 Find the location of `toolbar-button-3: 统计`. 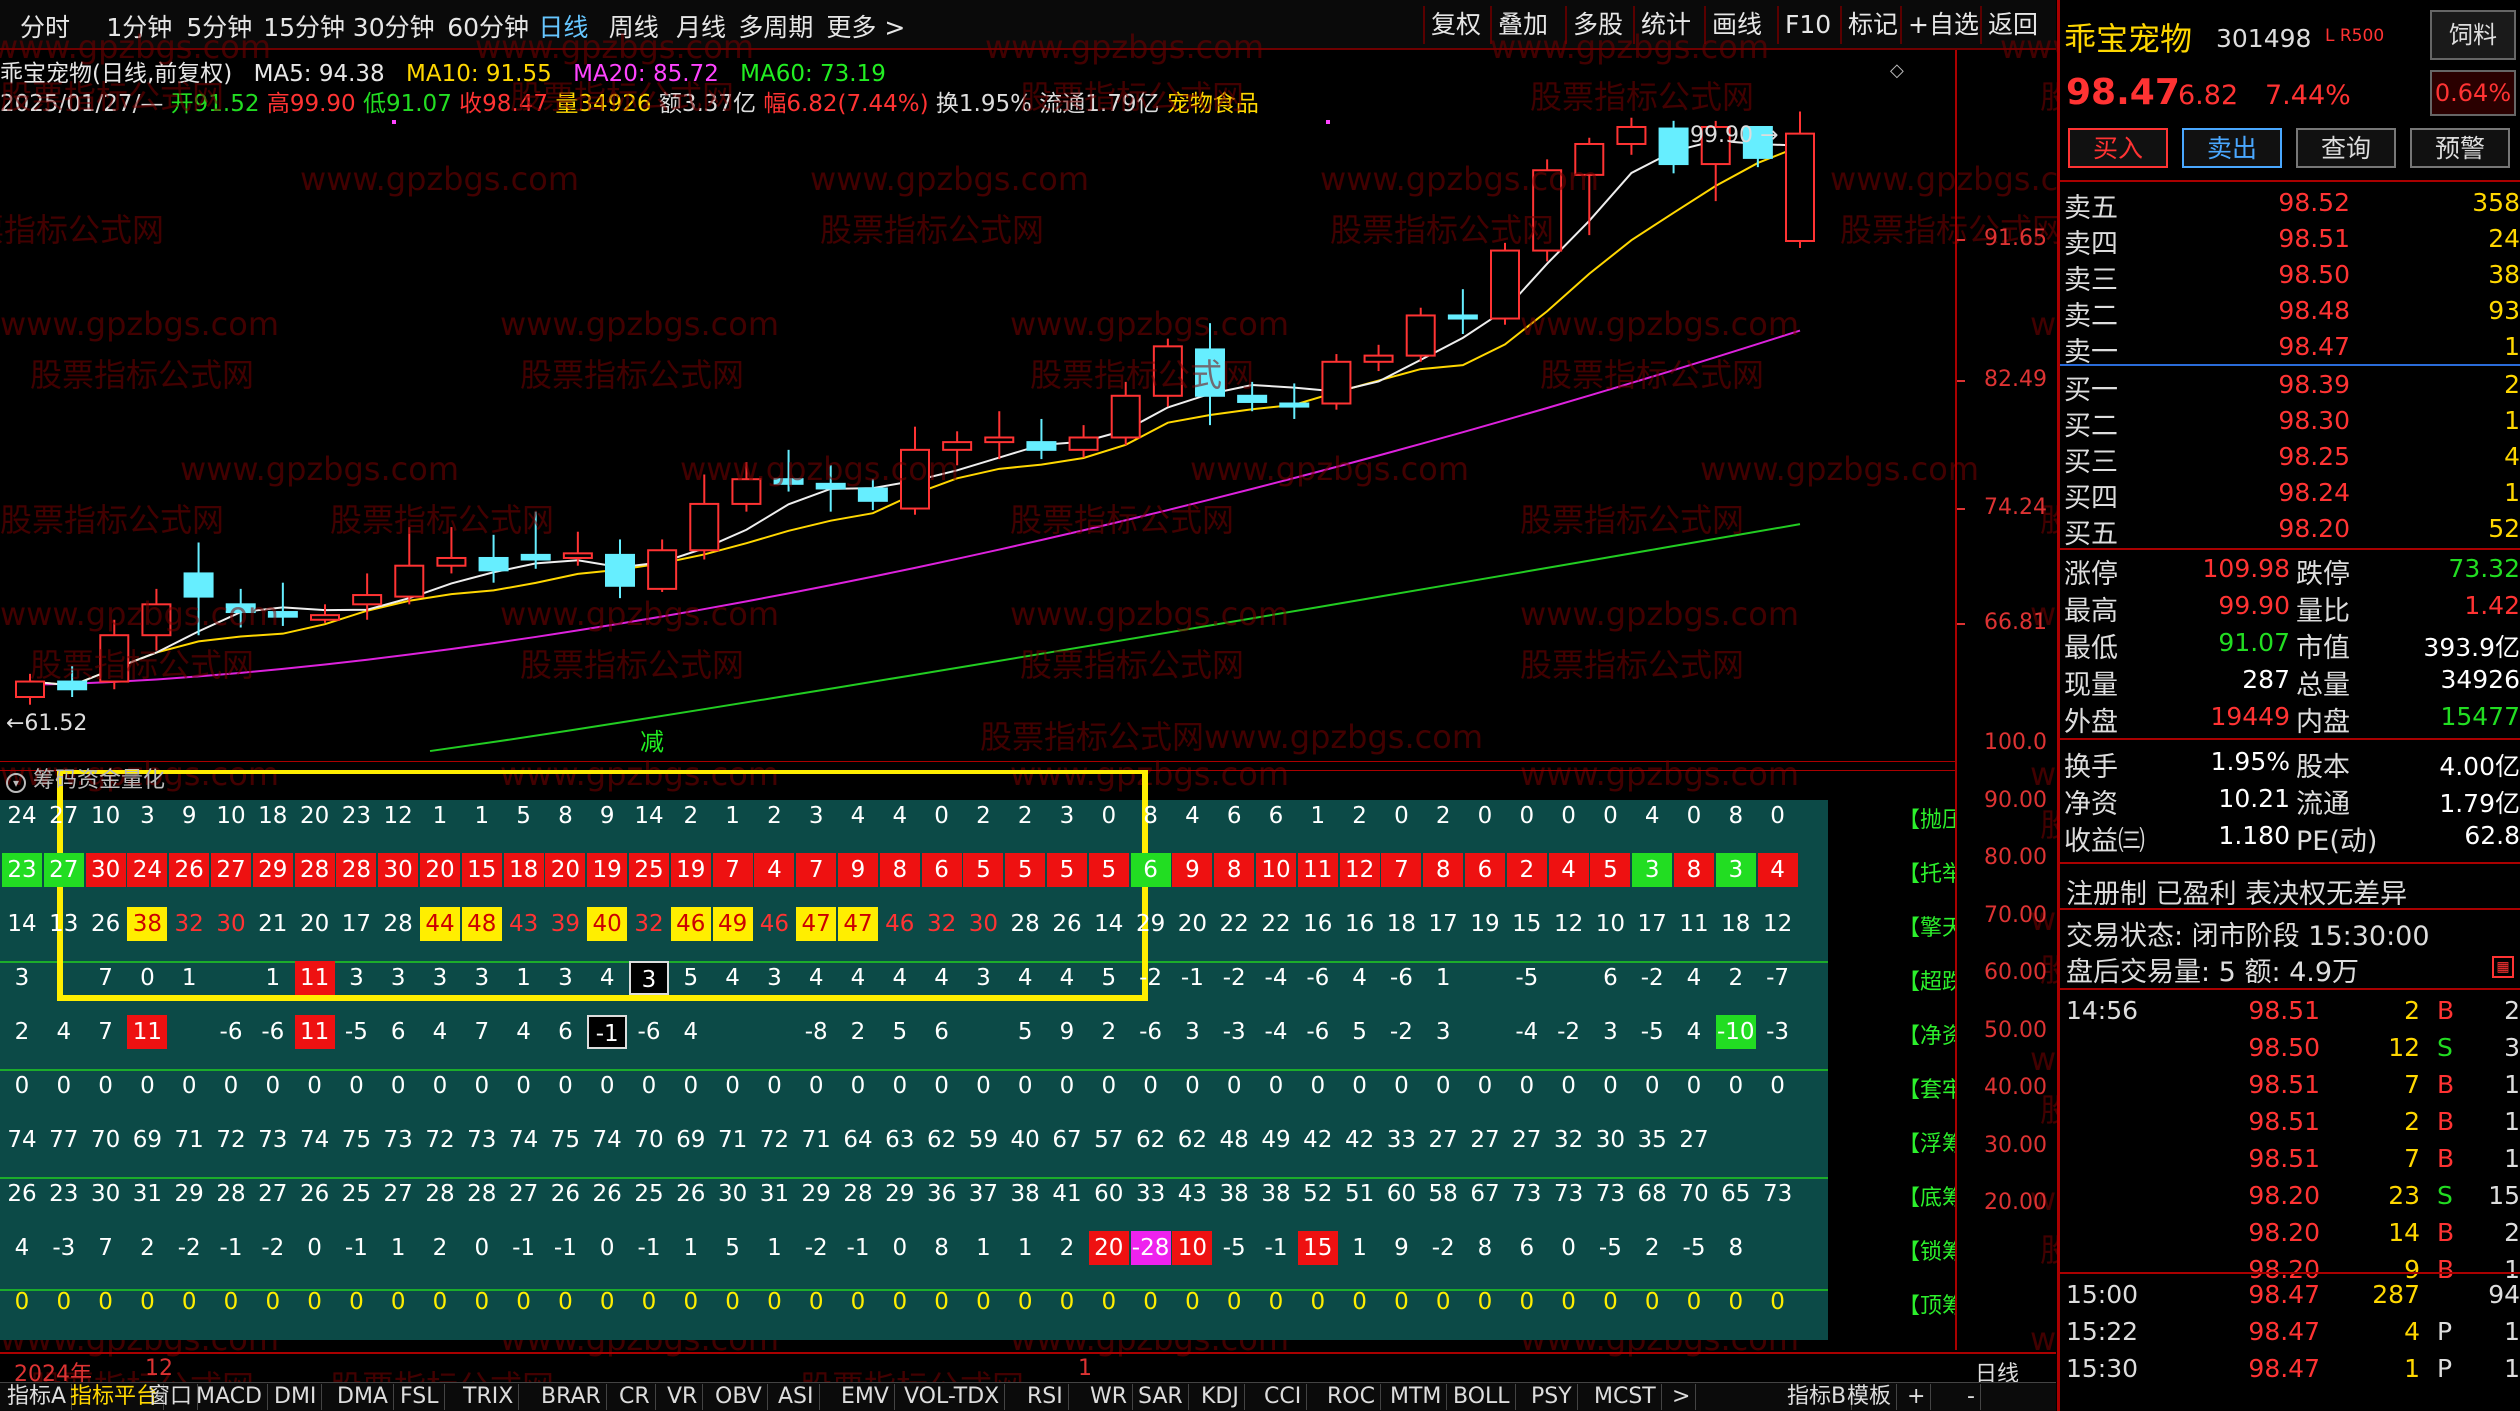

toolbar-button-3: 统计 is located at coordinates (1665, 25).